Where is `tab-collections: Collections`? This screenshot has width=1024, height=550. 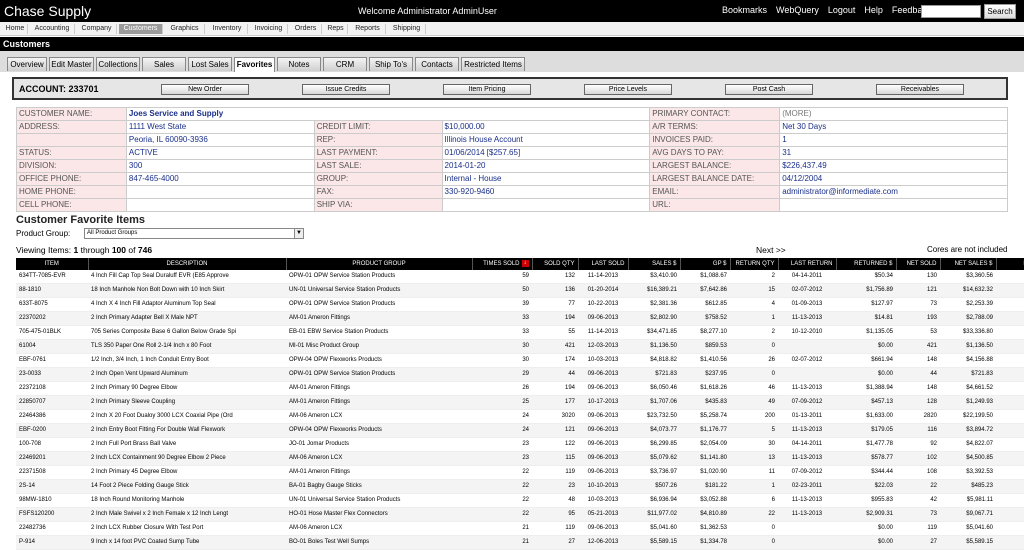 tab-collections: Collections is located at coordinates (118, 64).